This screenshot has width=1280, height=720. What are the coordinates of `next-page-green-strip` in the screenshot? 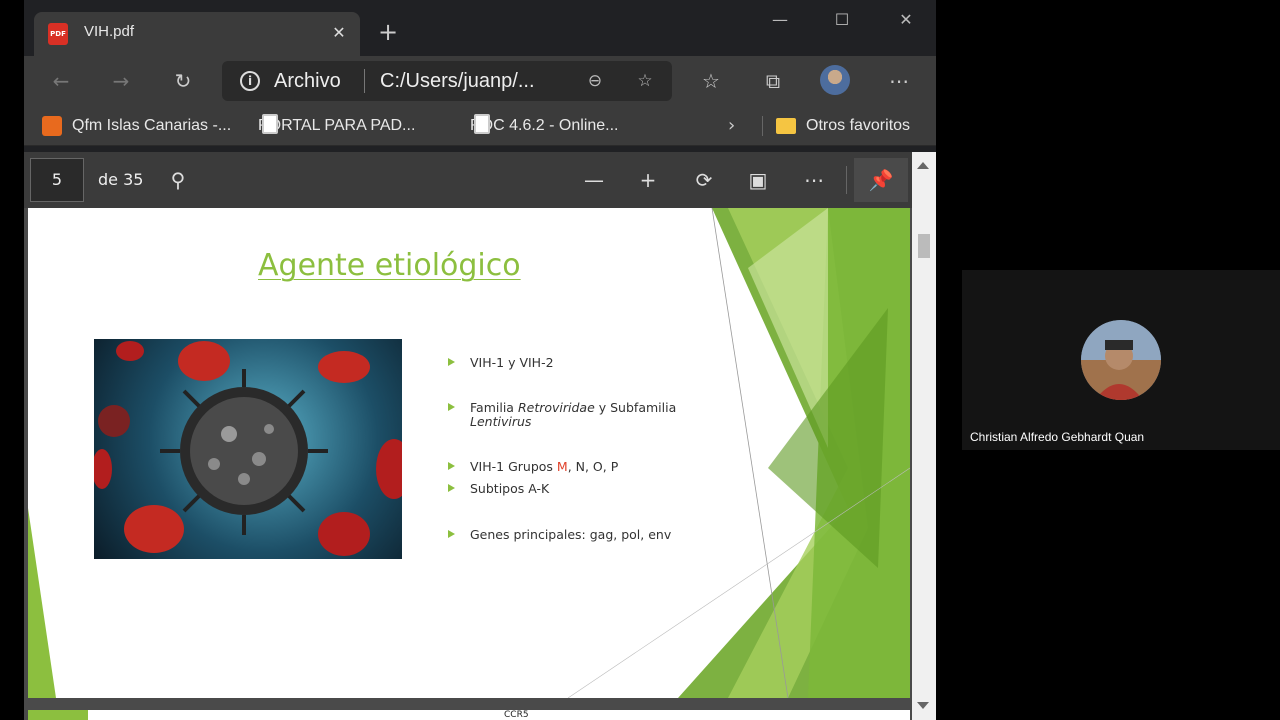 It's located at (58, 715).